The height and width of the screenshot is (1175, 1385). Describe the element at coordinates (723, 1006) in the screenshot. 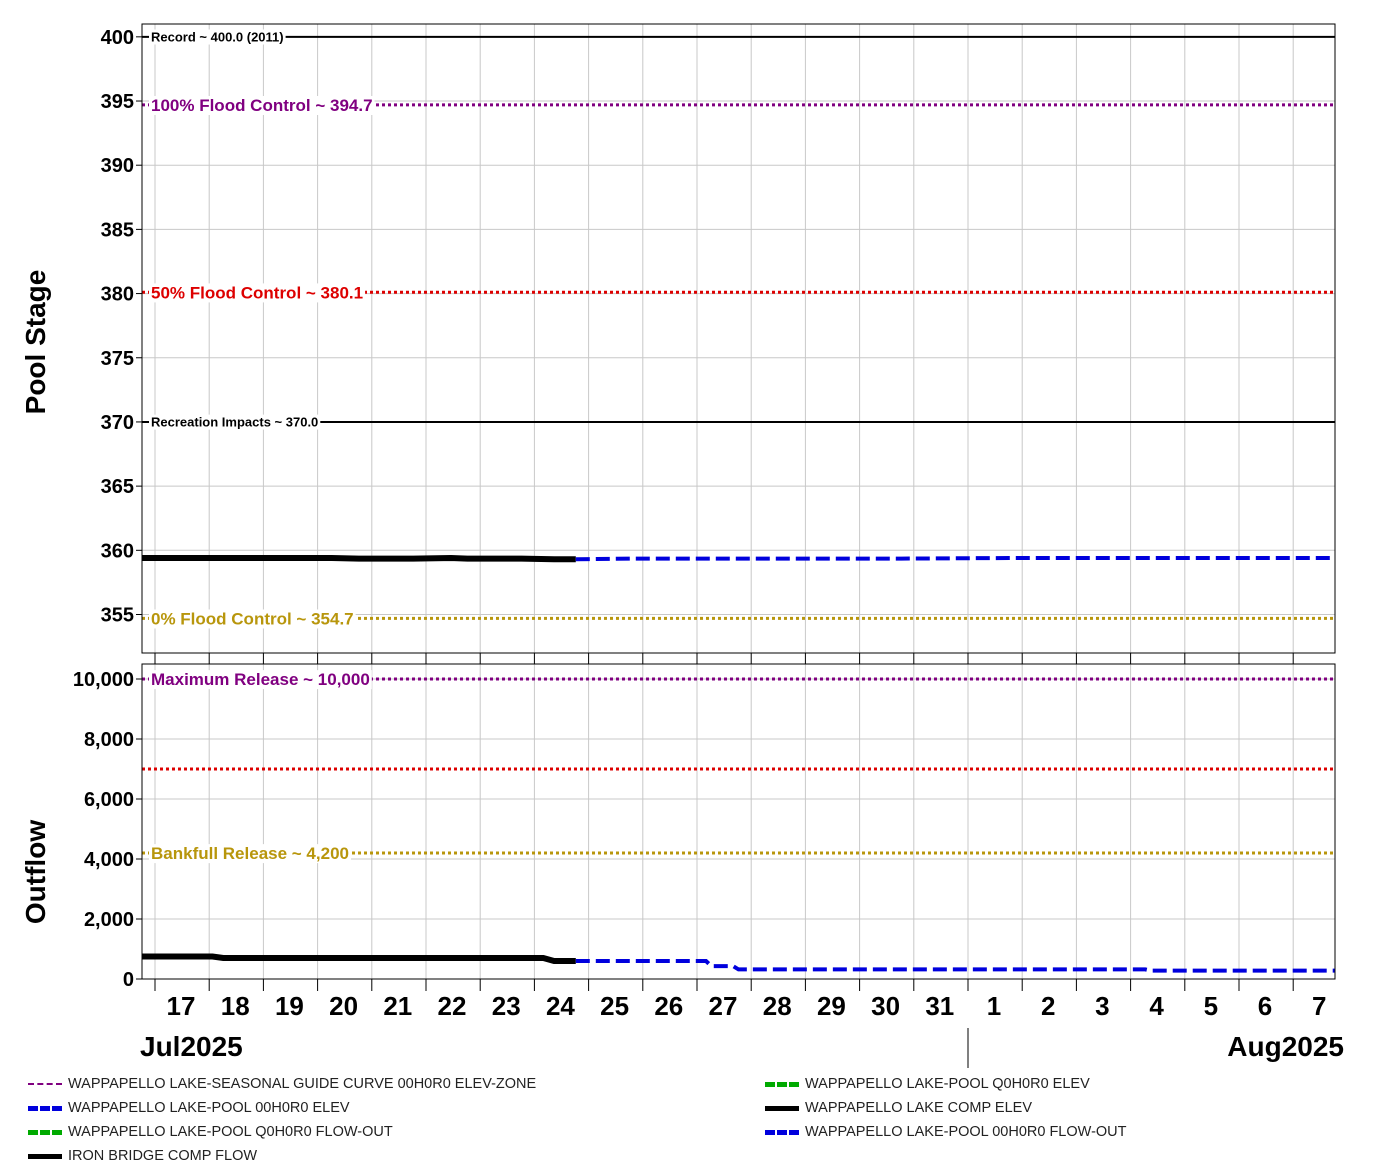

I see `x-tick-label: 27` at that location.